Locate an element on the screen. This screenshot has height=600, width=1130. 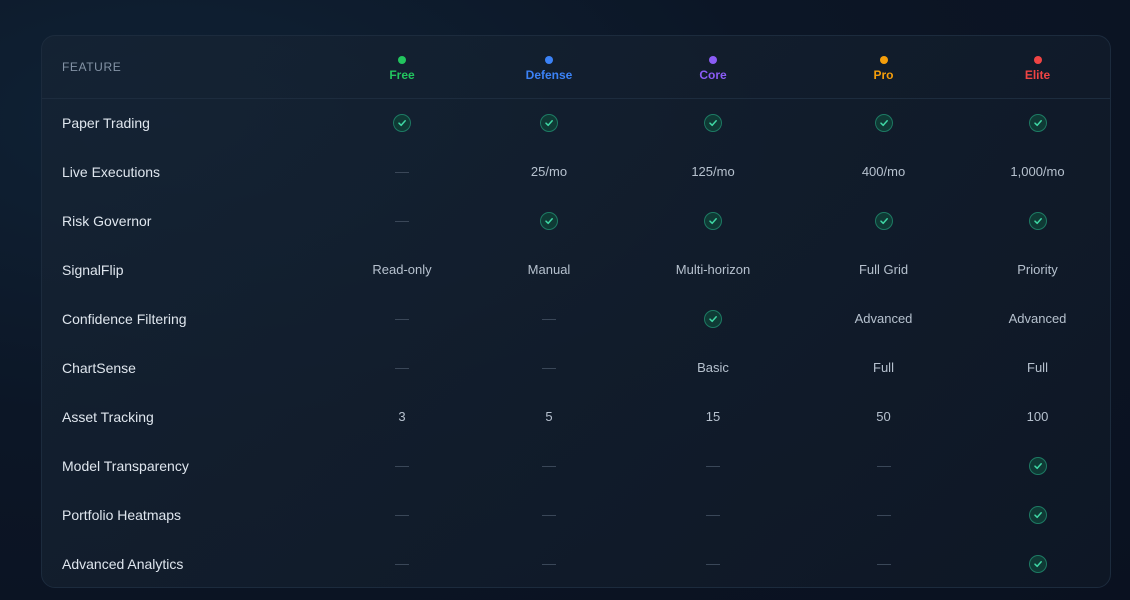
table-header-row: FEATURE Free Defense Core Pro Elite is located at coordinates (576, 67).